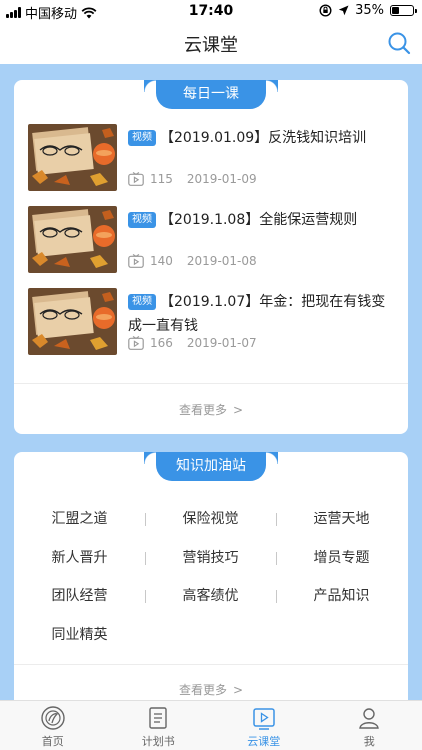 This screenshot has width=422, height=750. Describe the element at coordinates (161, 343) in the screenshot. I see `view-count: 166` at that location.